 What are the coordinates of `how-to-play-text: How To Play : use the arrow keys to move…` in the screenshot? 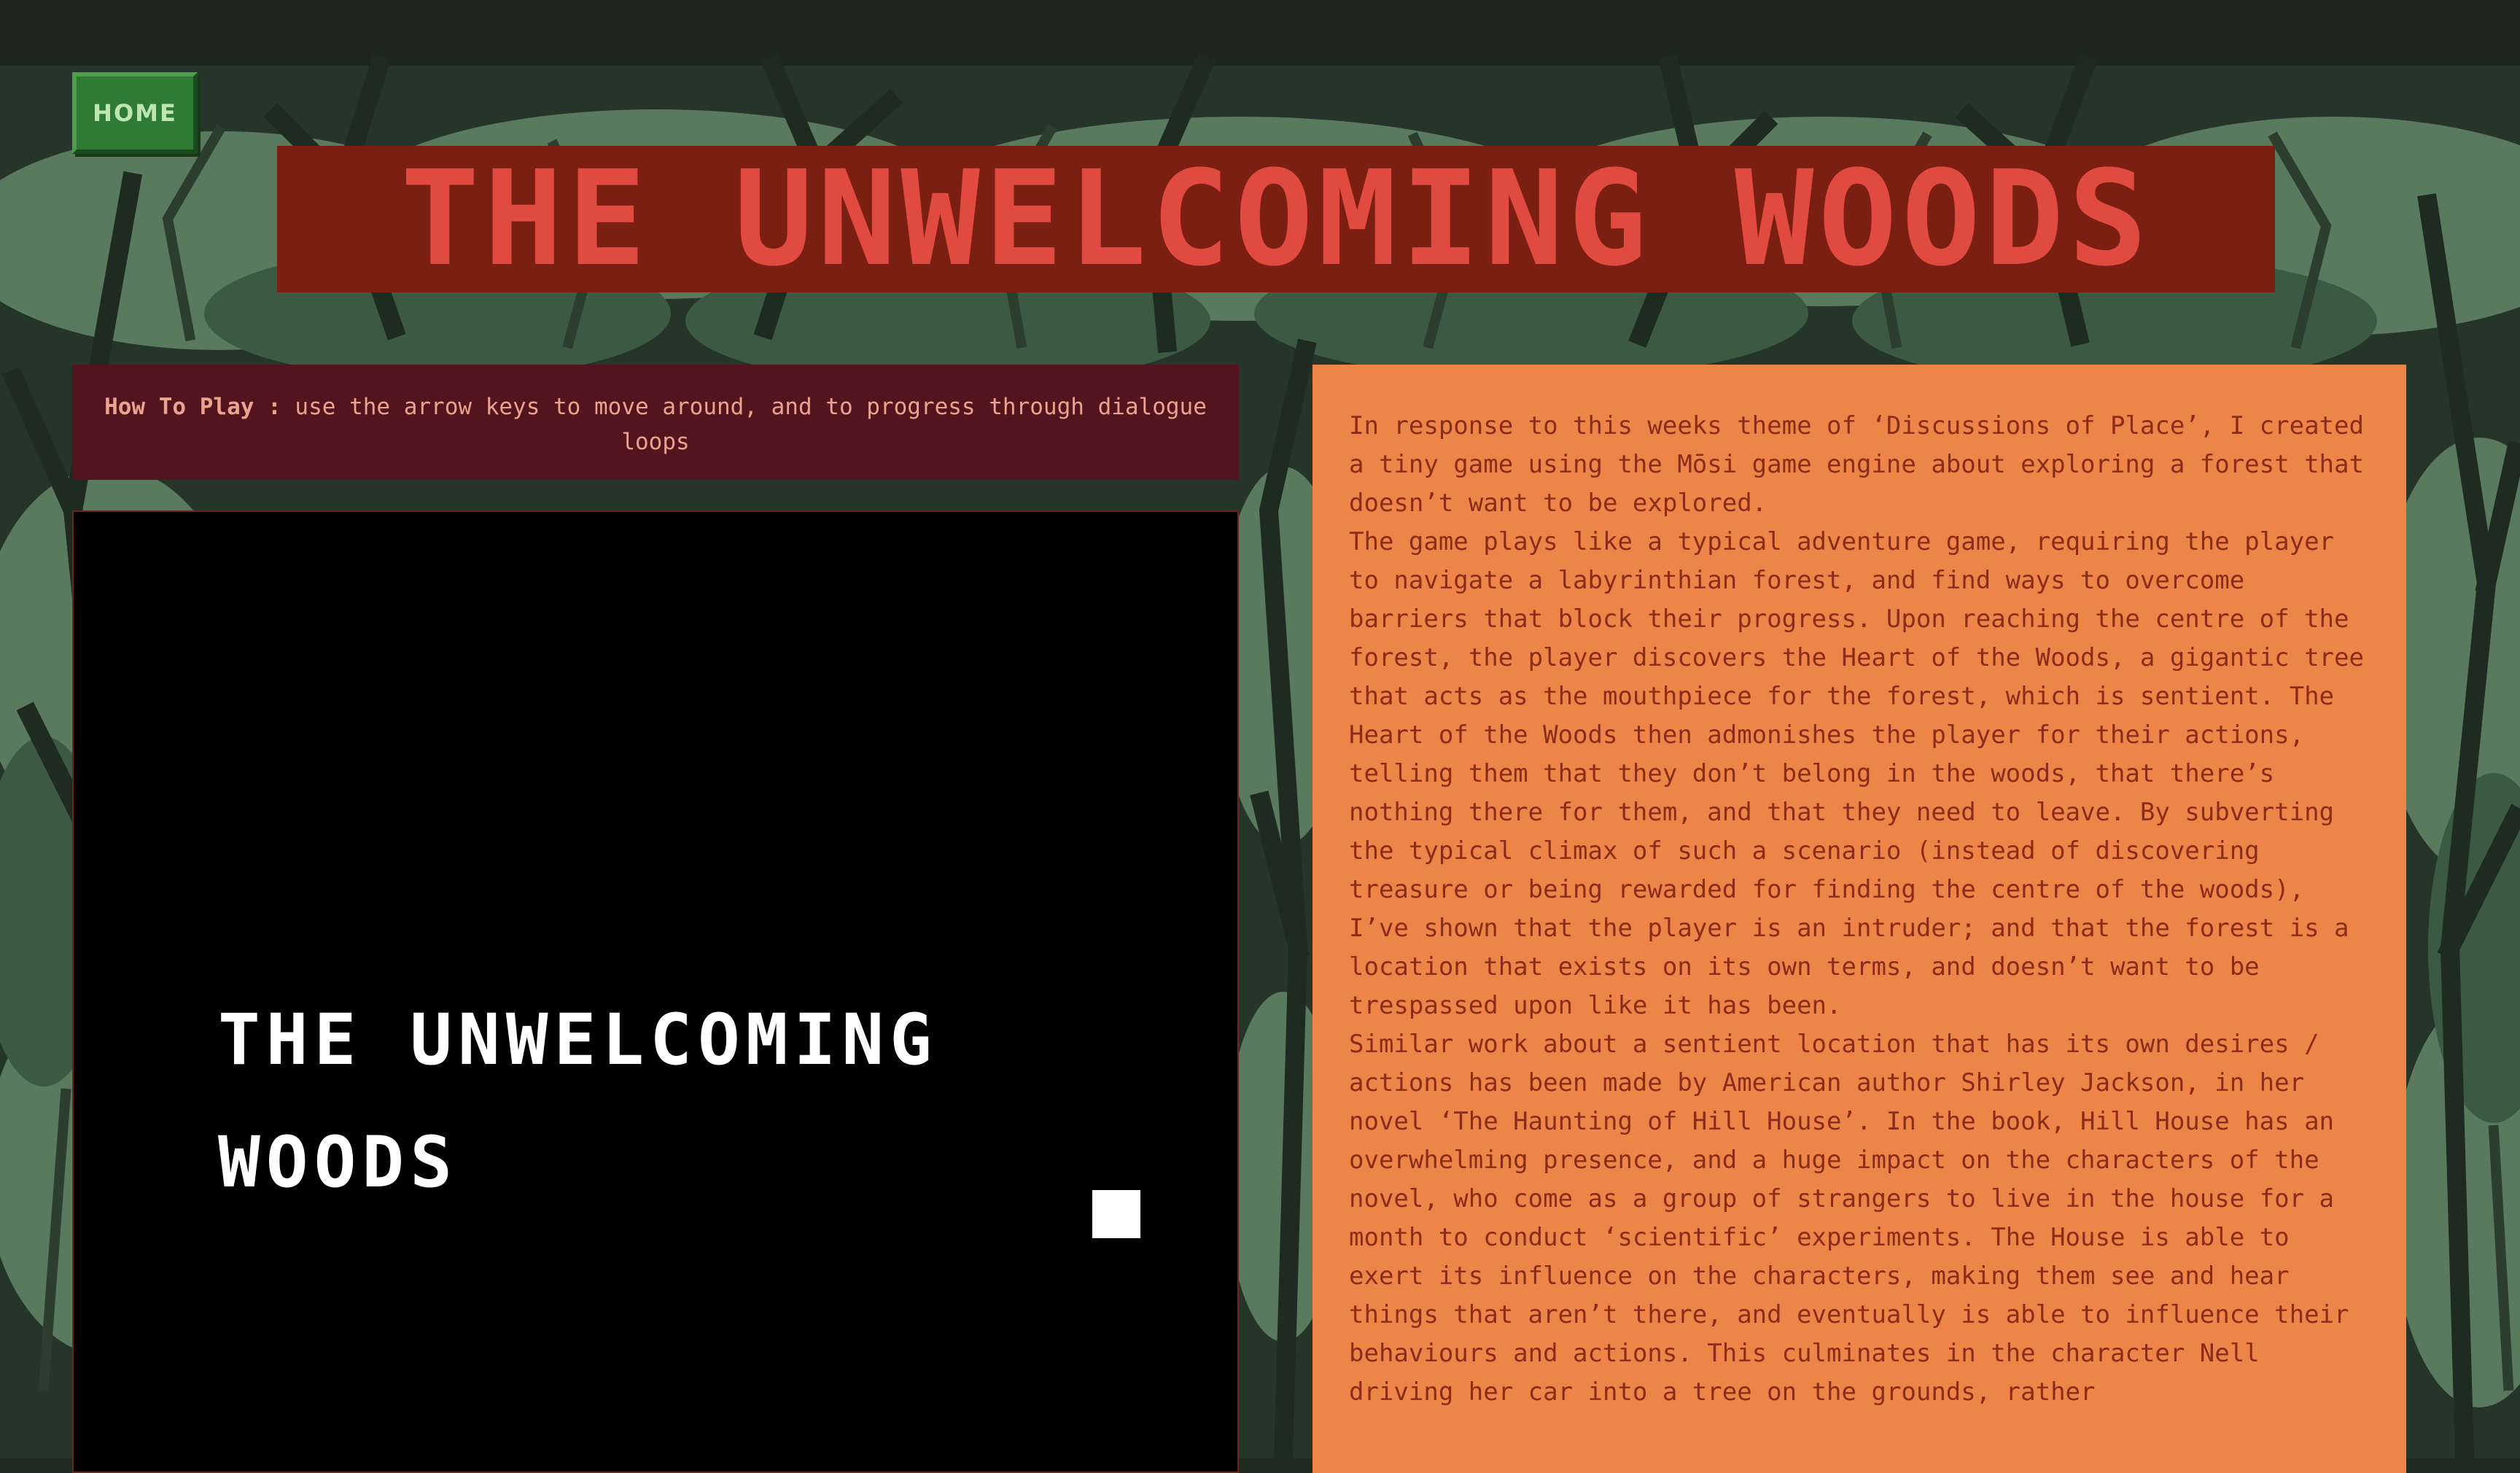 It's located at (655, 424).